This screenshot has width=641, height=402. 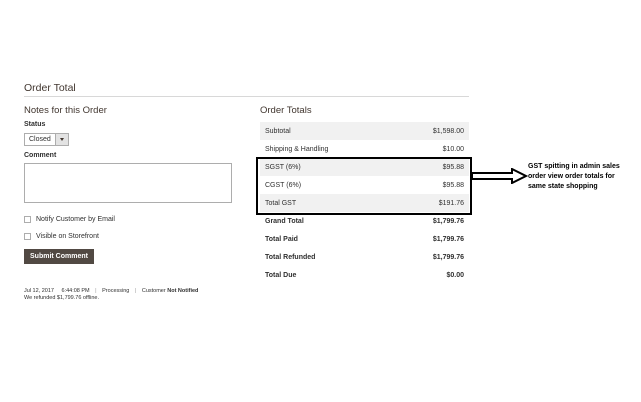 I want to click on section-divider, so click(x=246, y=96).